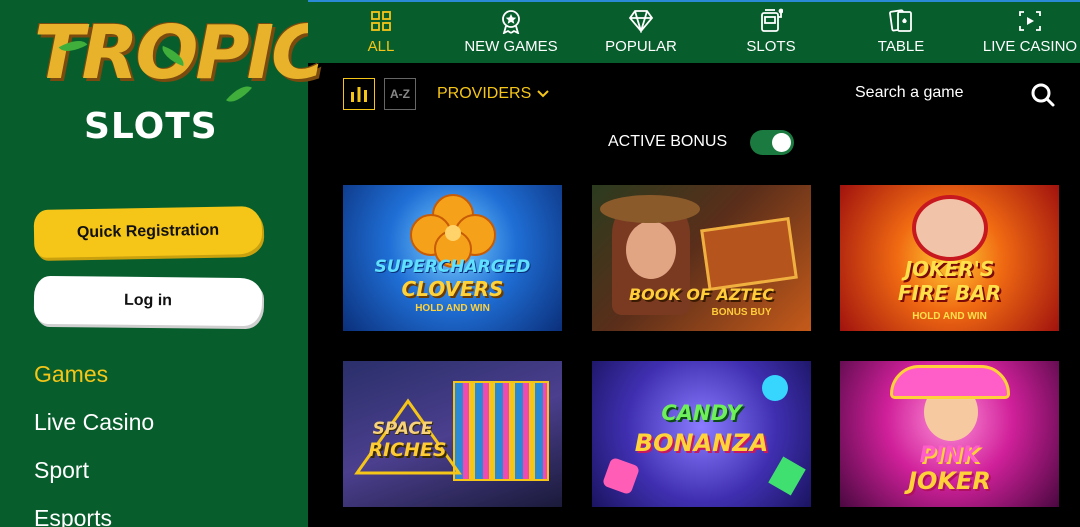  Describe the element at coordinates (511, 46) in the screenshot. I see `tab-label: NEW GAMES` at that location.